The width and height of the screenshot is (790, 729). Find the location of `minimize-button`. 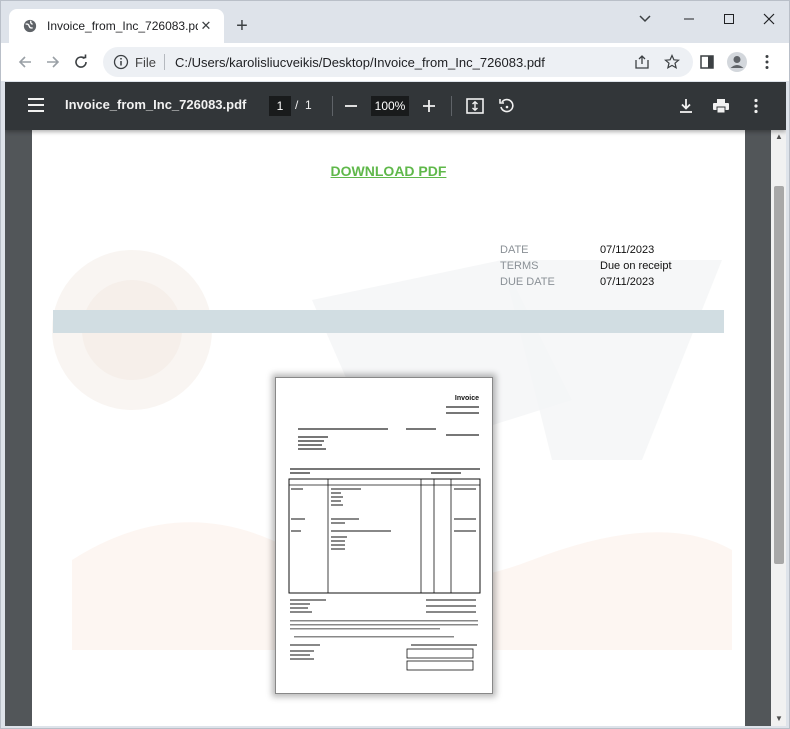

minimize-button is located at coordinates (689, 19).